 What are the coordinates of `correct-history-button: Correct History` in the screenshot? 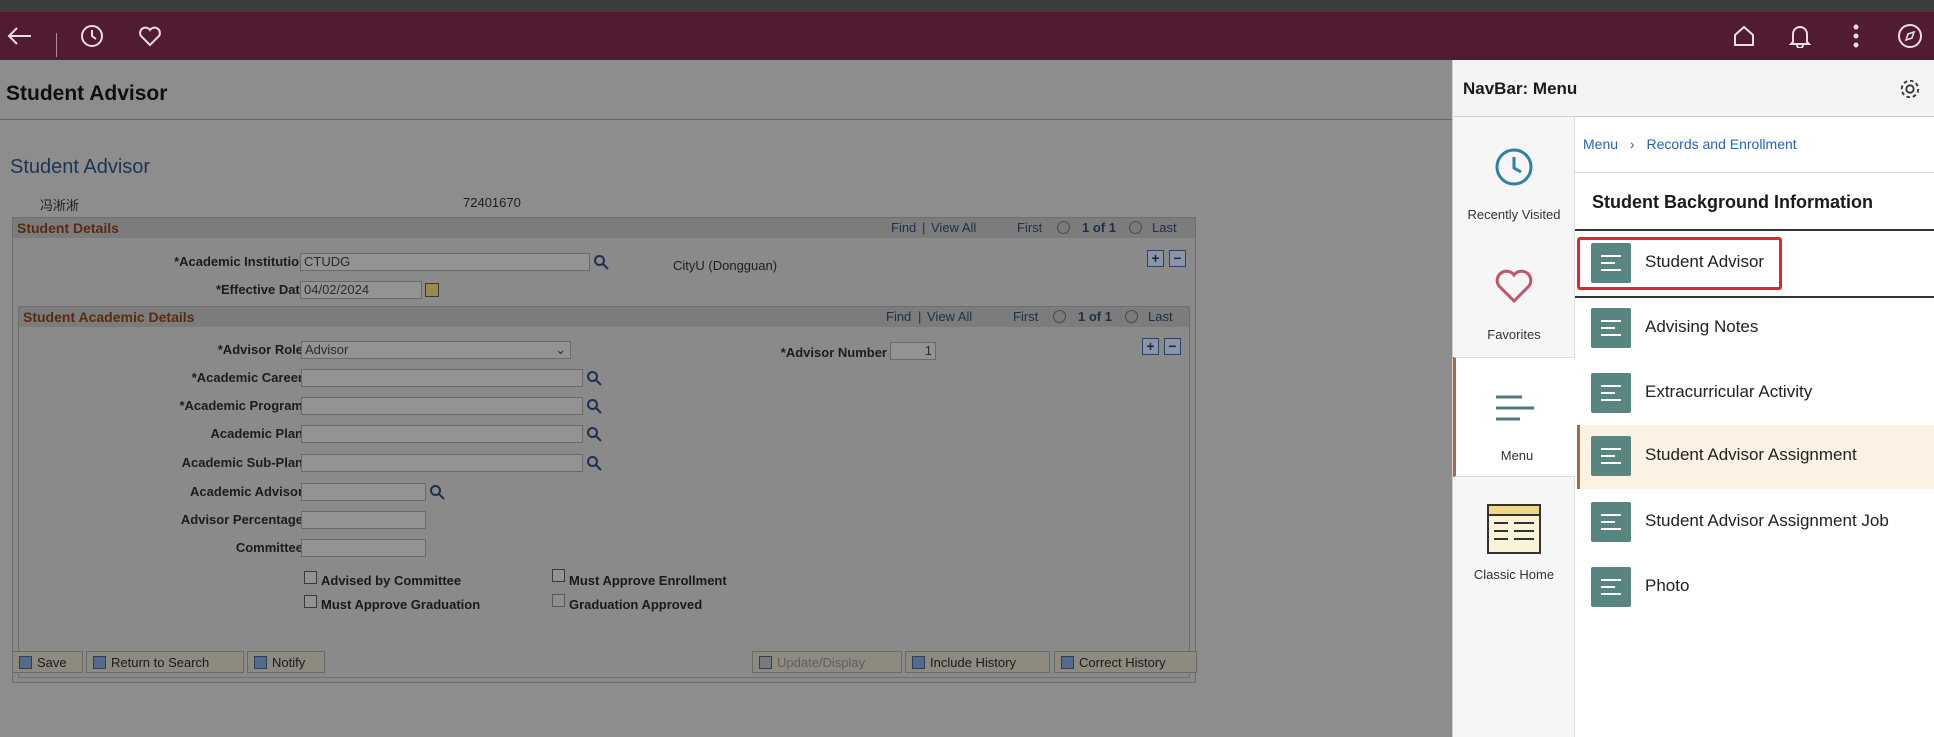 It's located at (1125, 662).